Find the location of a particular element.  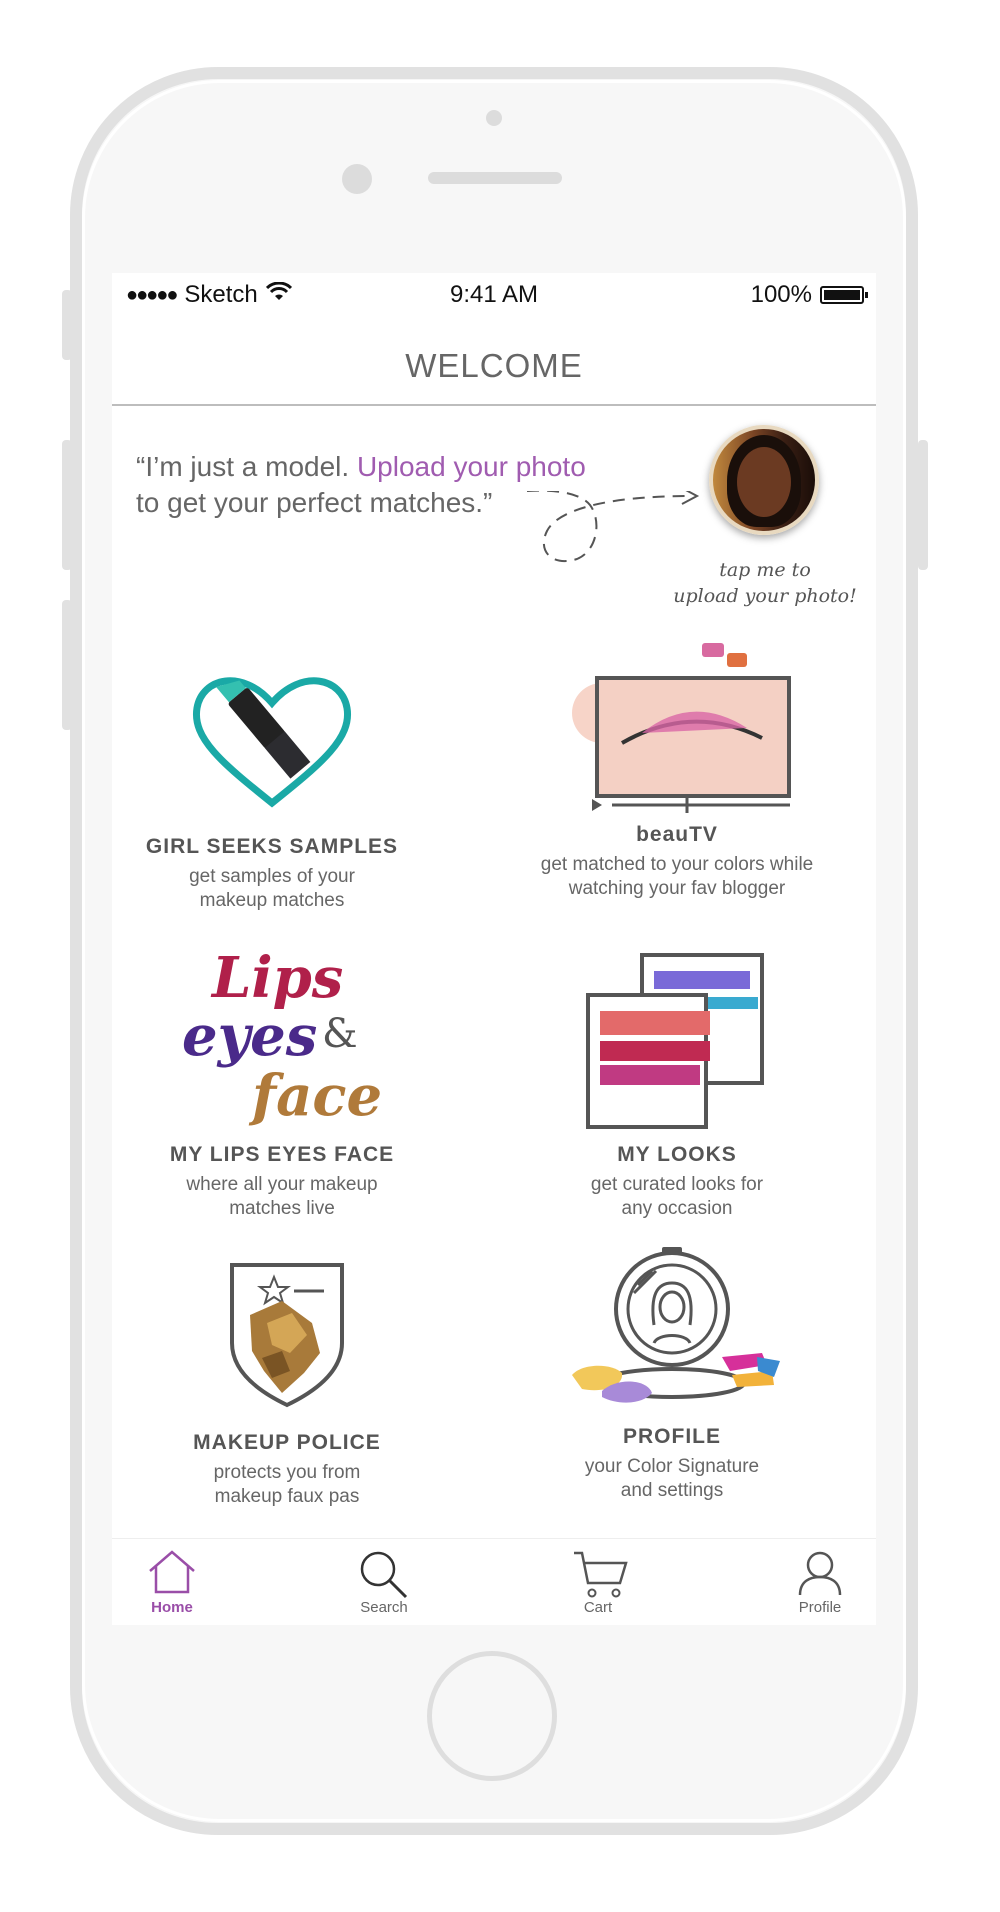

tile-desc-line1: your Color Signature is located at coordinates (672, 1466).